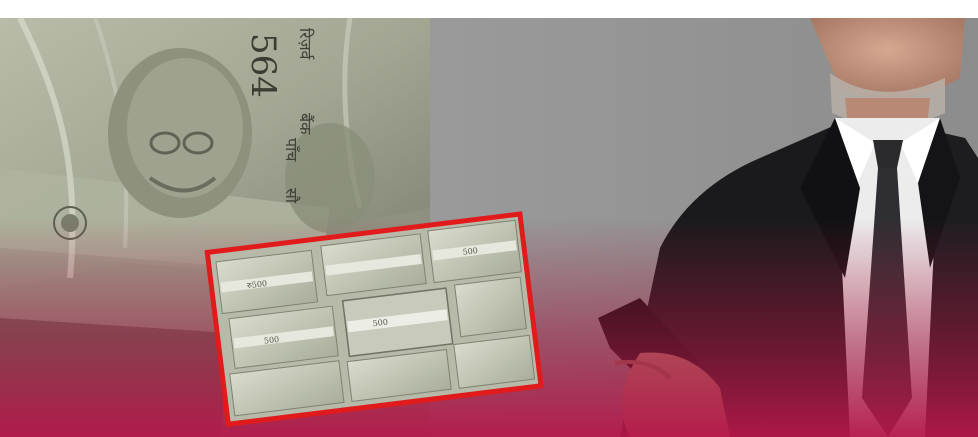 The height and width of the screenshot is (437, 978). I want to click on banknote-script-line-4: सौ, so click(291, 196).